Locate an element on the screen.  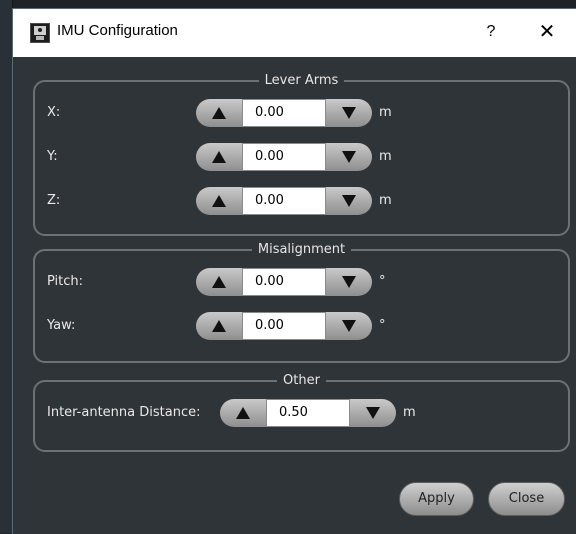
app-logo-icon is located at coordinates (40, 33).